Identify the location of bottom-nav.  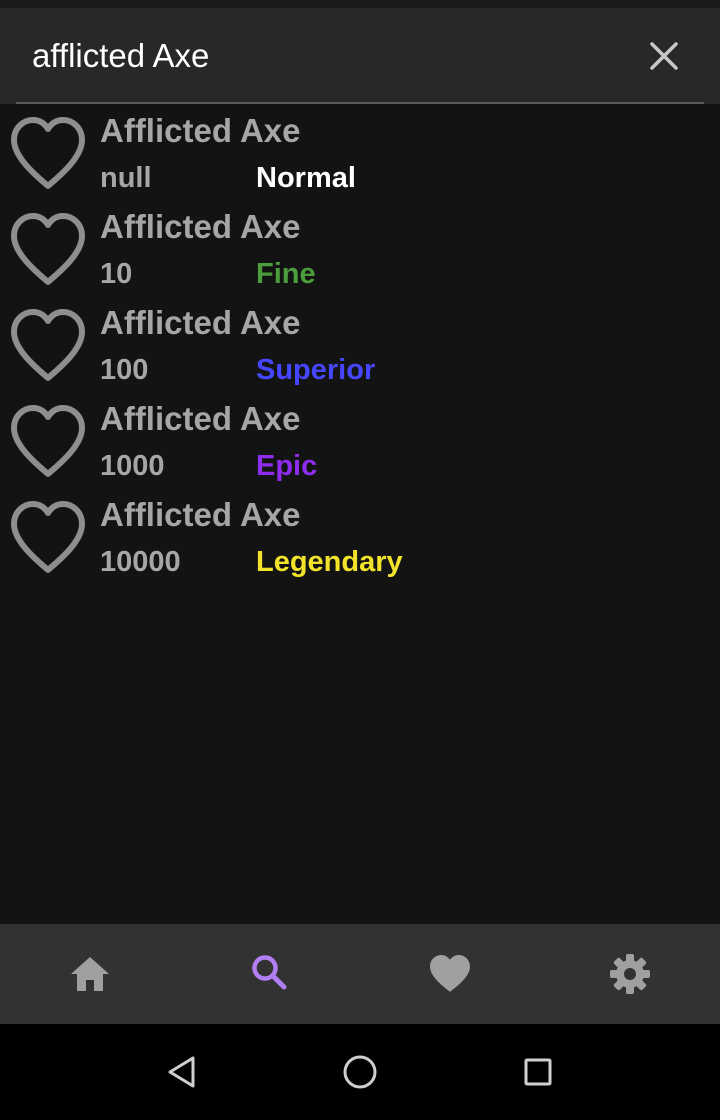
(360, 974).